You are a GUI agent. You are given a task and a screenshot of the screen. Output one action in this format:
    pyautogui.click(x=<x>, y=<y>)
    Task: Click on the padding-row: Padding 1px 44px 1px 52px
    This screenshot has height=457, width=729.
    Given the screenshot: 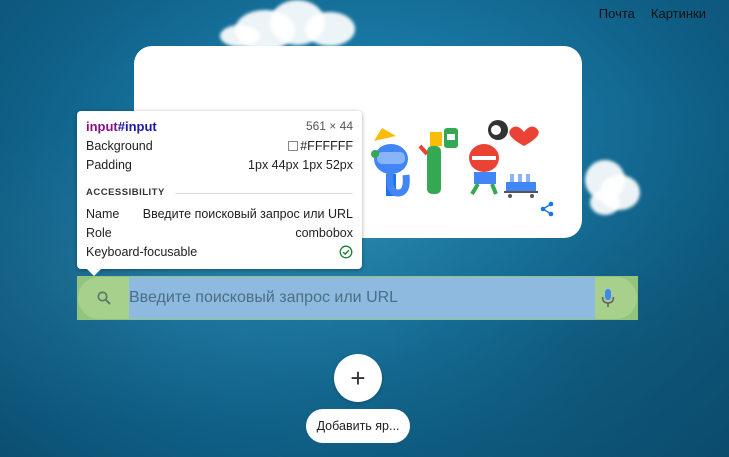 What is the action you would take?
    pyautogui.click(x=219, y=165)
    